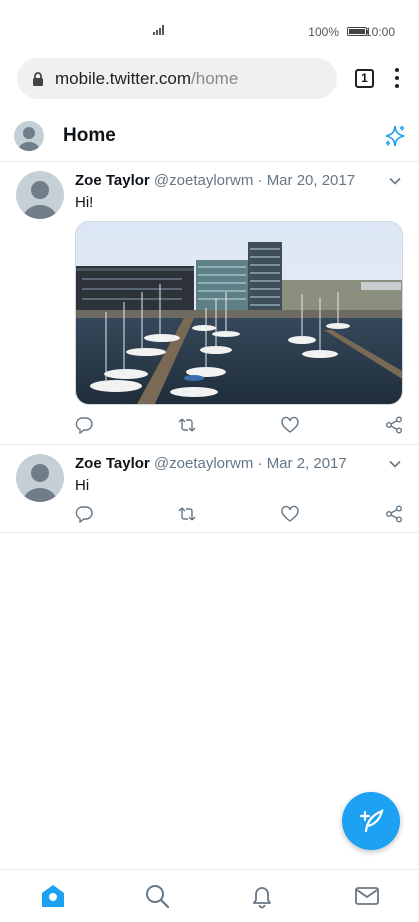  I want to click on url-path: /home, so click(215, 78).